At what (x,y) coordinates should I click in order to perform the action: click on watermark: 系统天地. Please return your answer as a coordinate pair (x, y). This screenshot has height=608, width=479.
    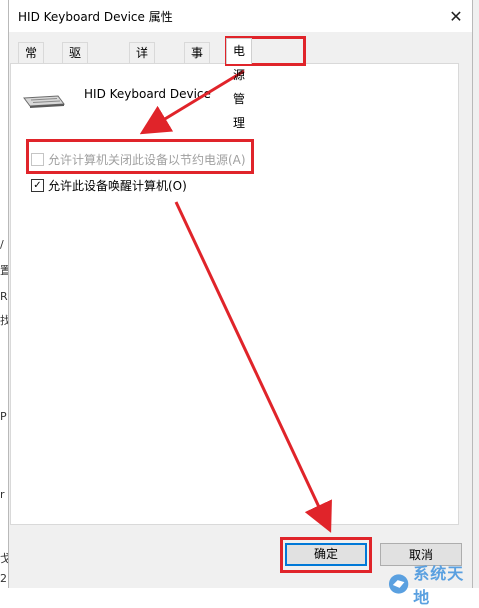
    Looking at the image, I should click on (433, 584).